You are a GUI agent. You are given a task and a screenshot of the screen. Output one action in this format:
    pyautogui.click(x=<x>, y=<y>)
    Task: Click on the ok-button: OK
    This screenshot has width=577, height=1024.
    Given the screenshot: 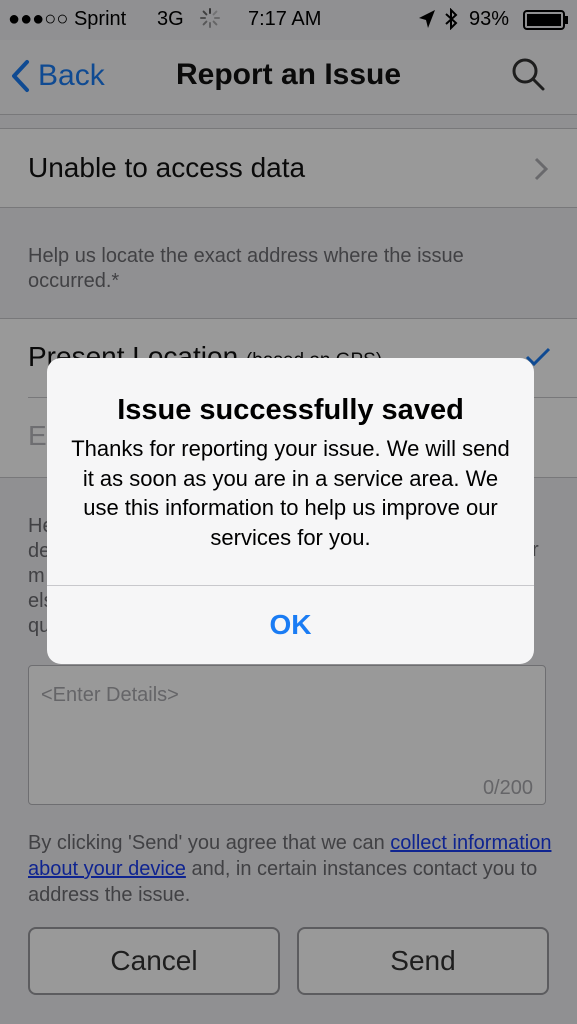 What is the action you would take?
    pyautogui.click(x=290, y=625)
    